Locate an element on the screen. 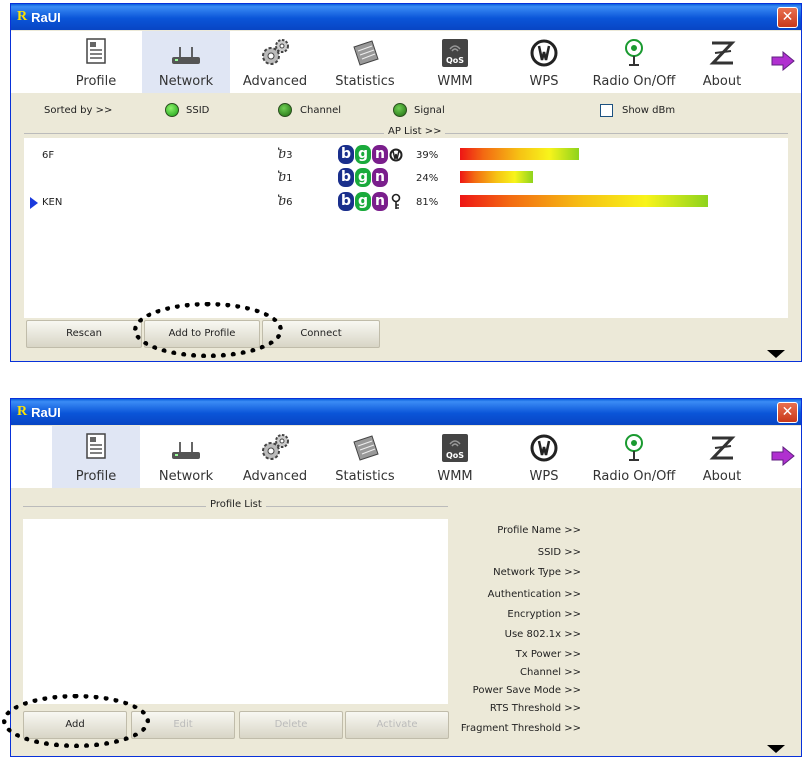 Image resolution: width=805 pixels, height=760 pixels. tx-power-label: Tx Power >> is located at coordinates (548, 654).